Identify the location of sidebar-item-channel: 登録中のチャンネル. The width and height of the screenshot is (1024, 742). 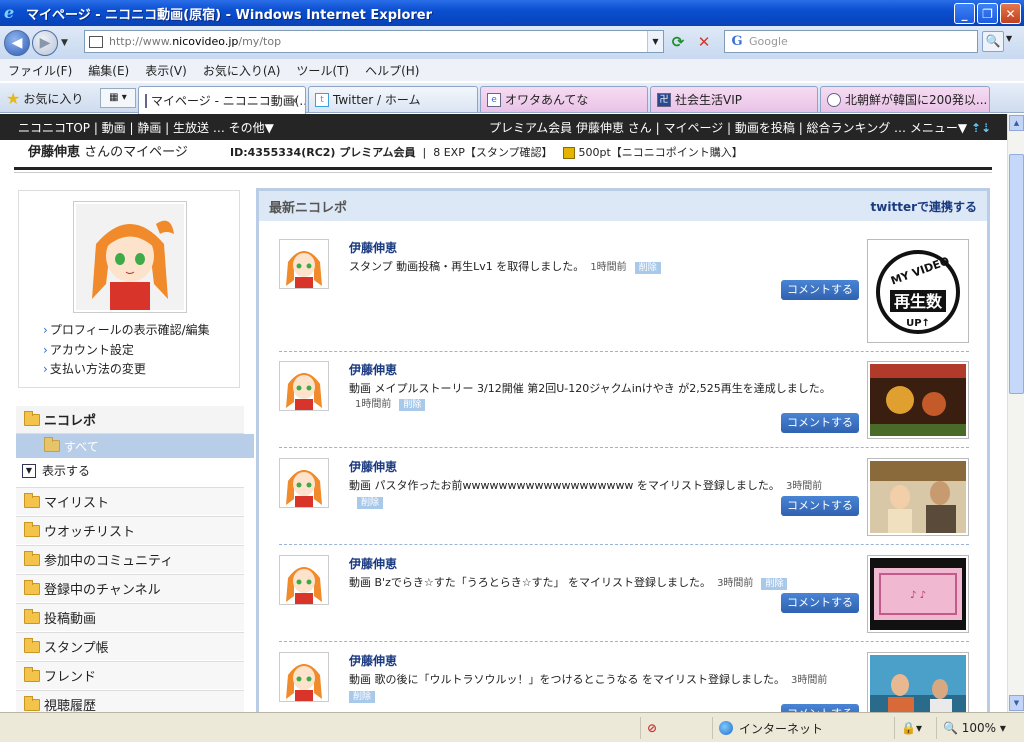
(130, 588).